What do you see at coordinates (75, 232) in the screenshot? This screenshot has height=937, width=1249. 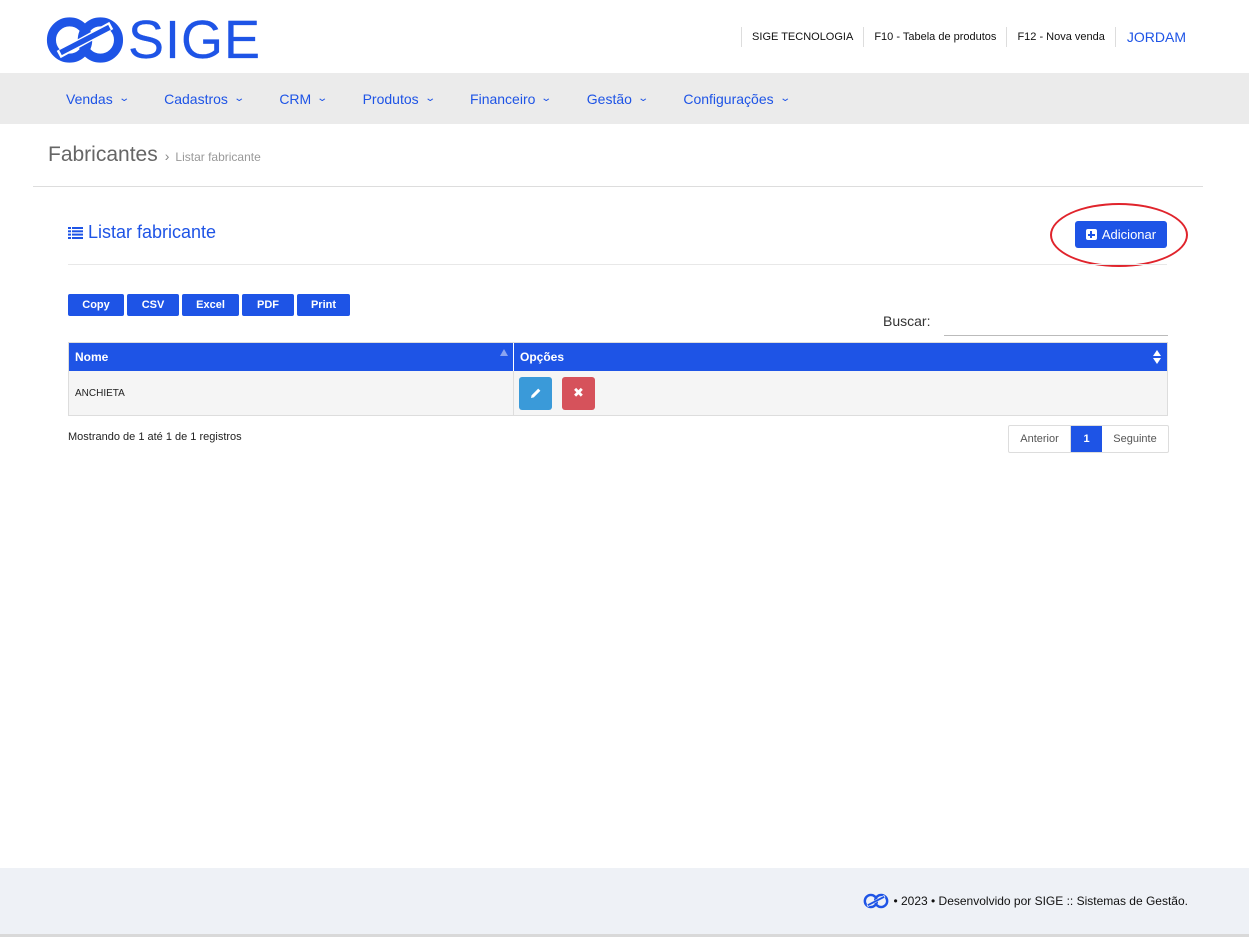 I see `list-icon` at bounding box center [75, 232].